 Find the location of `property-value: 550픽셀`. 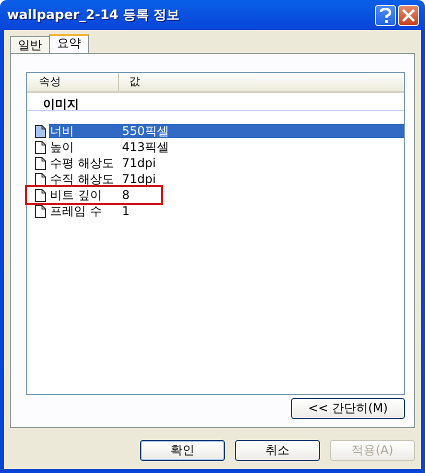

property-value: 550픽셀 is located at coordinates (263, 131).